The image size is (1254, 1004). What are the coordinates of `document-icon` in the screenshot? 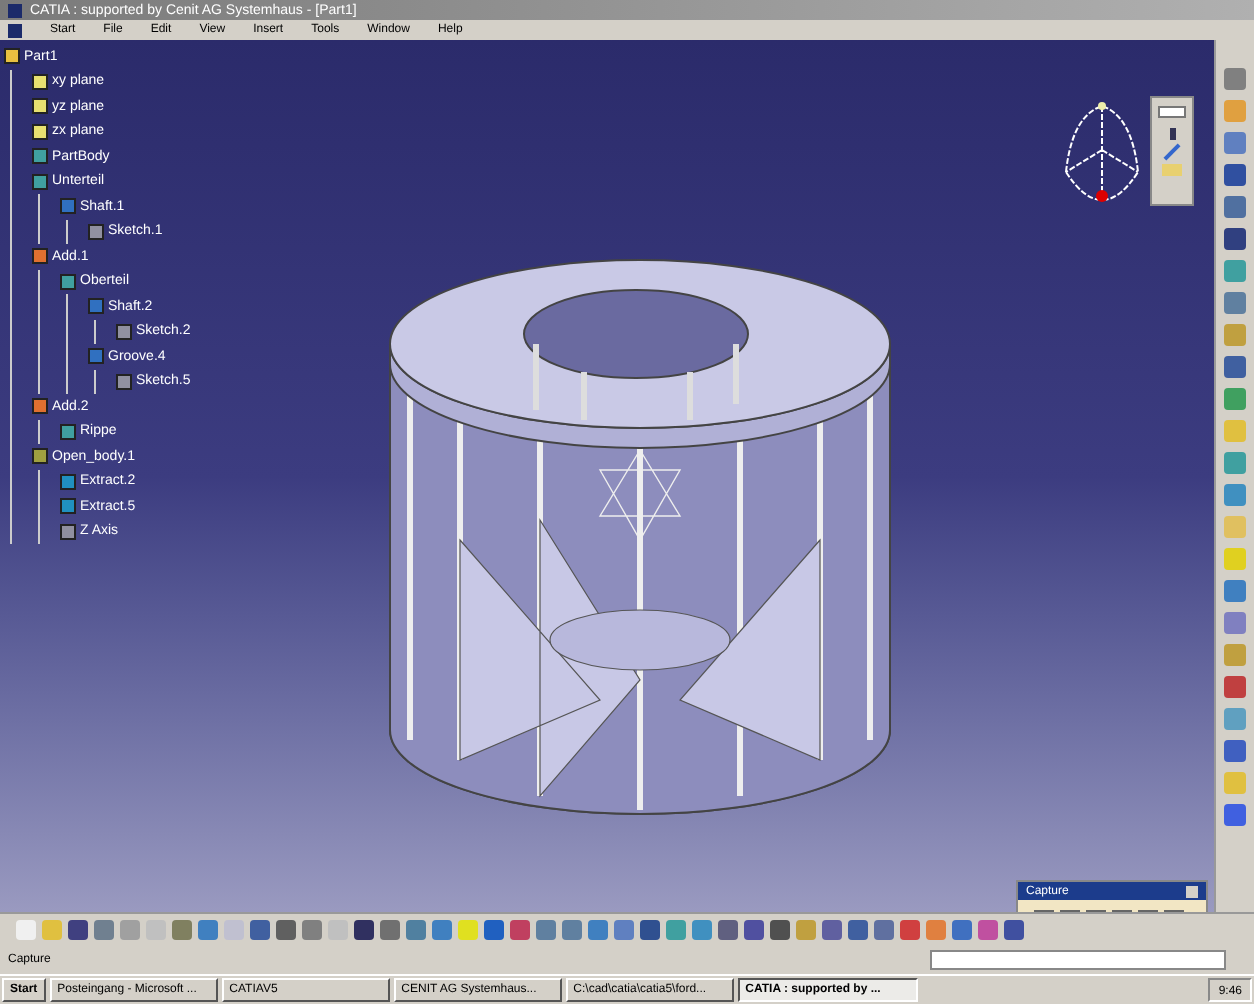 It's located at (15, 30).